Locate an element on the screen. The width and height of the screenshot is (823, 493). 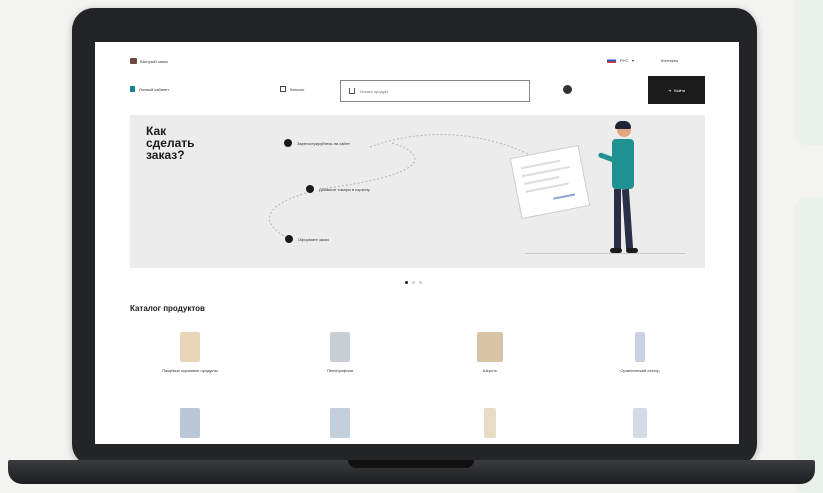
account-icon is located at coordinates (132, 89).